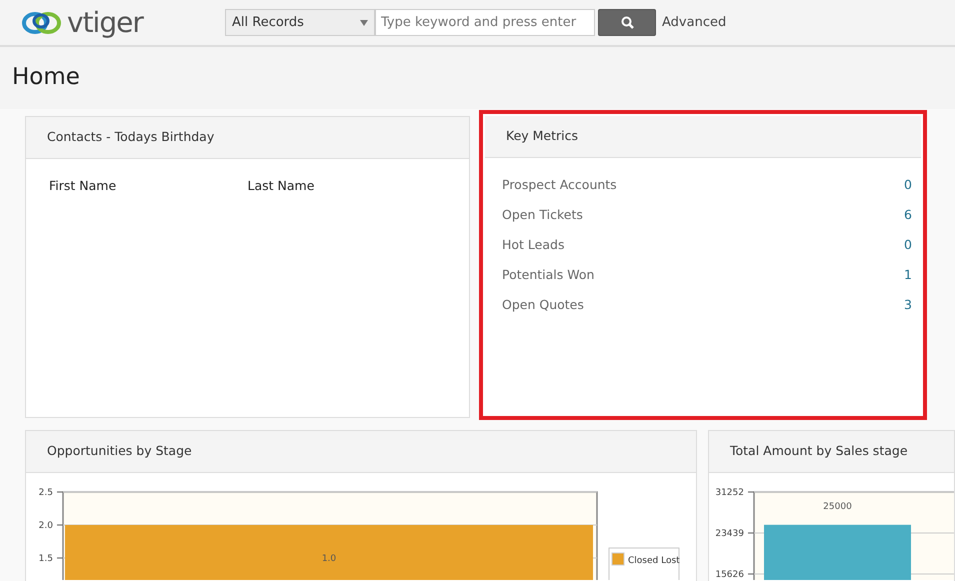 The width and height of the screenshot is (955, 581). I want to click on widget-title: Key Metrics, so click(703, 137).